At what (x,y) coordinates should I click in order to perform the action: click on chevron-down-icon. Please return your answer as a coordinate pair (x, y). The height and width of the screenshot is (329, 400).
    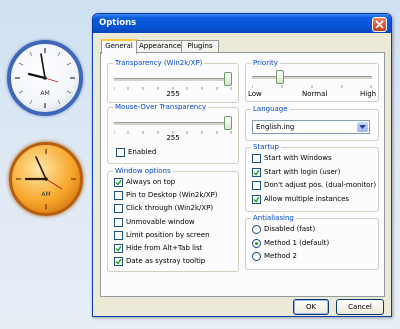
    Looking at the image, I should click on (362, 127).